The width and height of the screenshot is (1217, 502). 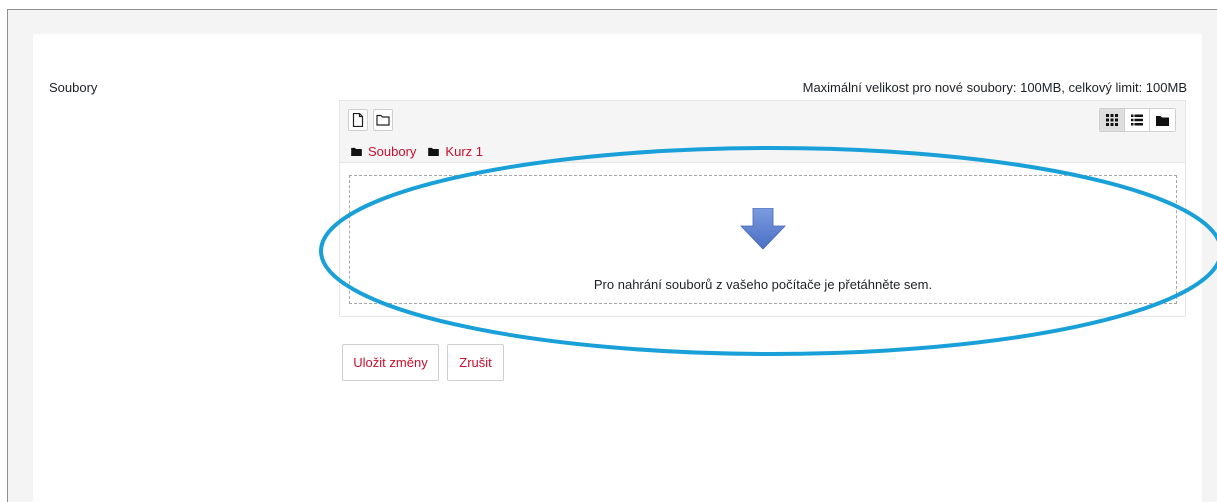 I want to click on down-arrow-icon, so click(x=763, y=229).